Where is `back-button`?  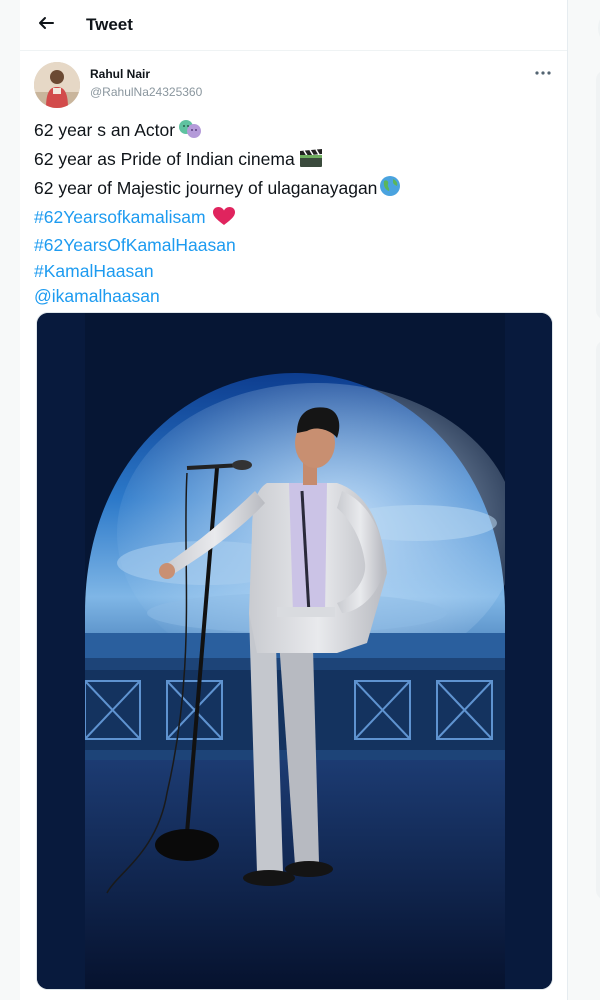
back-button is located at coordinates (46, 25).